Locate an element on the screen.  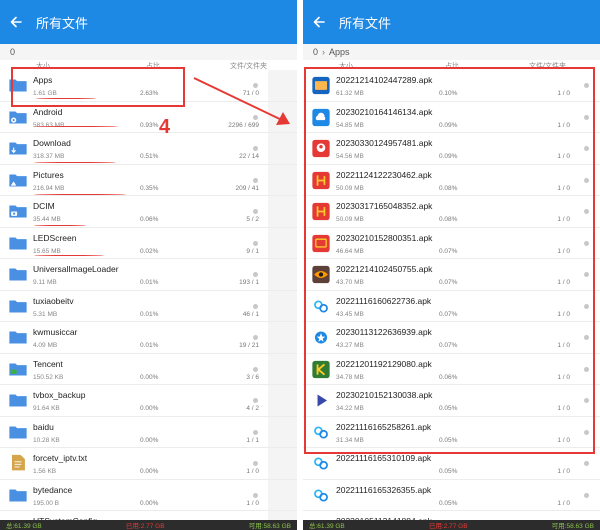
item-size: 5.31 MB is located at coordinates (45, 314).